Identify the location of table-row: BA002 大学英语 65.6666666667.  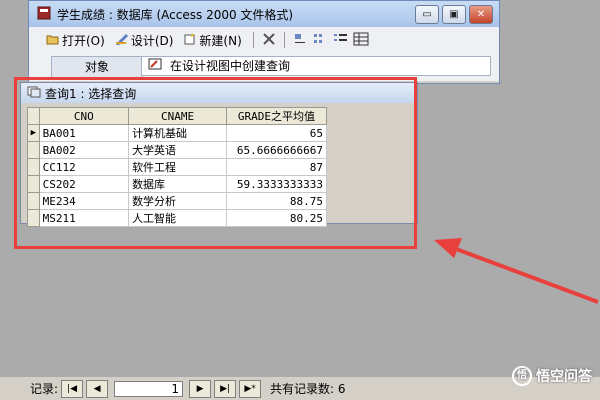
(177, 150).